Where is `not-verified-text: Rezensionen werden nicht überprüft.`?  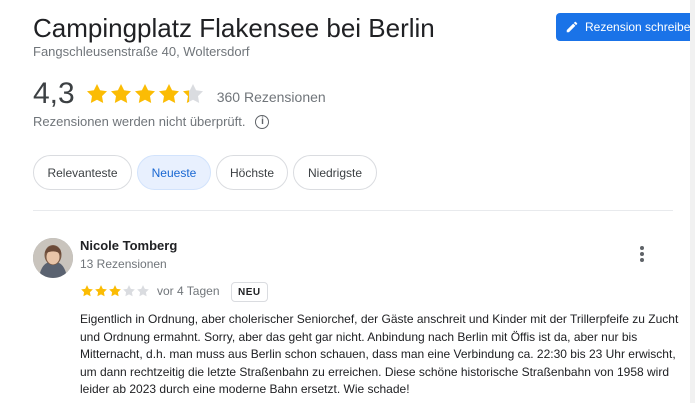 not-verified-text: Rezensionen werden nicht überprüft. is located at coordinates (139, 121).